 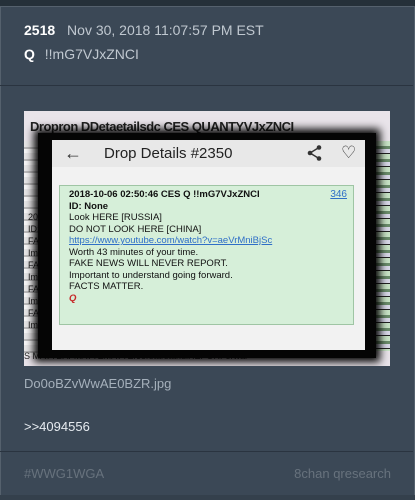 What do you see at coordinates (73, 298) in the screenshot?
I see `drop-signature: Q` at bounding box center [73, 298].